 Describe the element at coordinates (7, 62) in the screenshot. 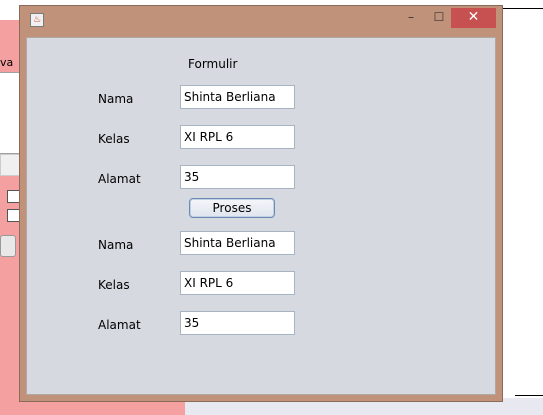

I see `background-label: va` at that location.